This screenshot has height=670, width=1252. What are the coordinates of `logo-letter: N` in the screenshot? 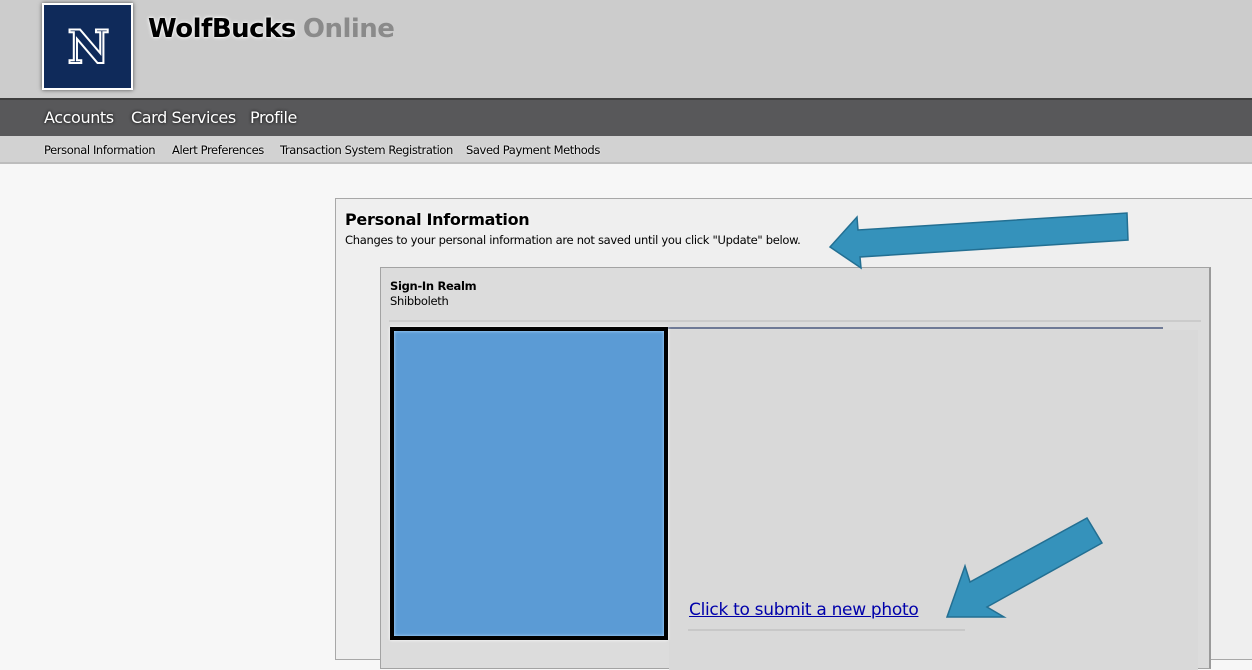 It's located at (88, 47).